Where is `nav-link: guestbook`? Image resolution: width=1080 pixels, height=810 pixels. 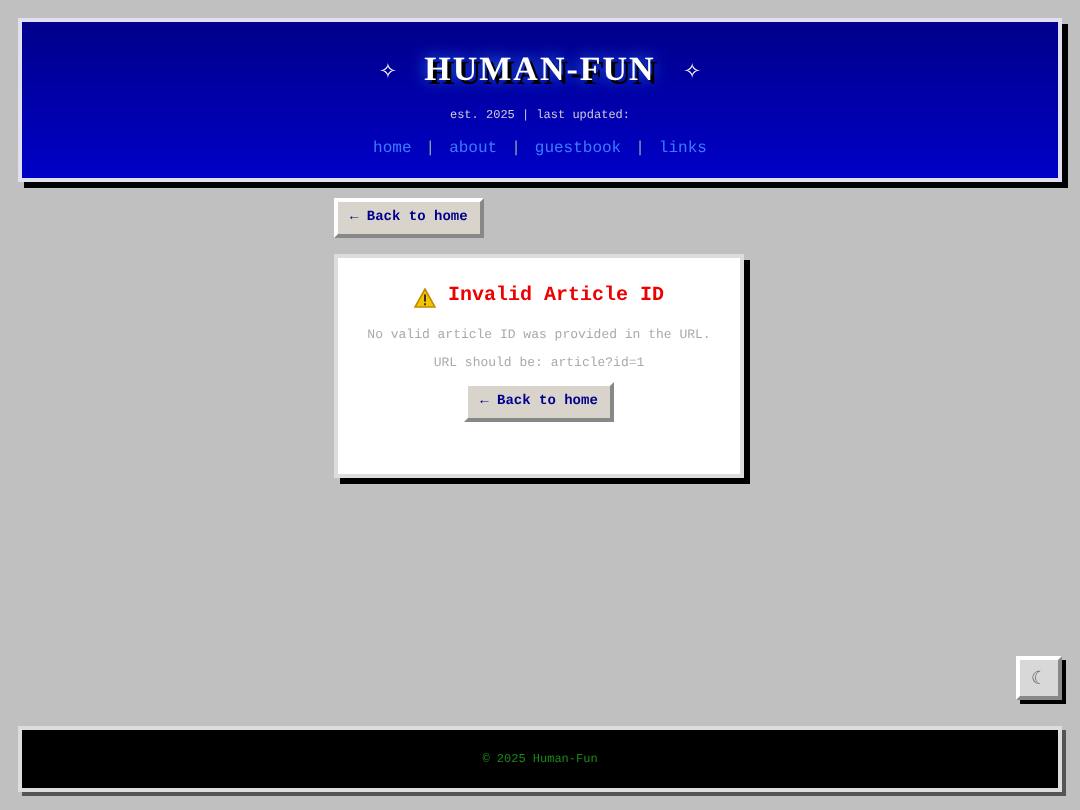
nav-link: guestbook is located at coordinates (578, 149).